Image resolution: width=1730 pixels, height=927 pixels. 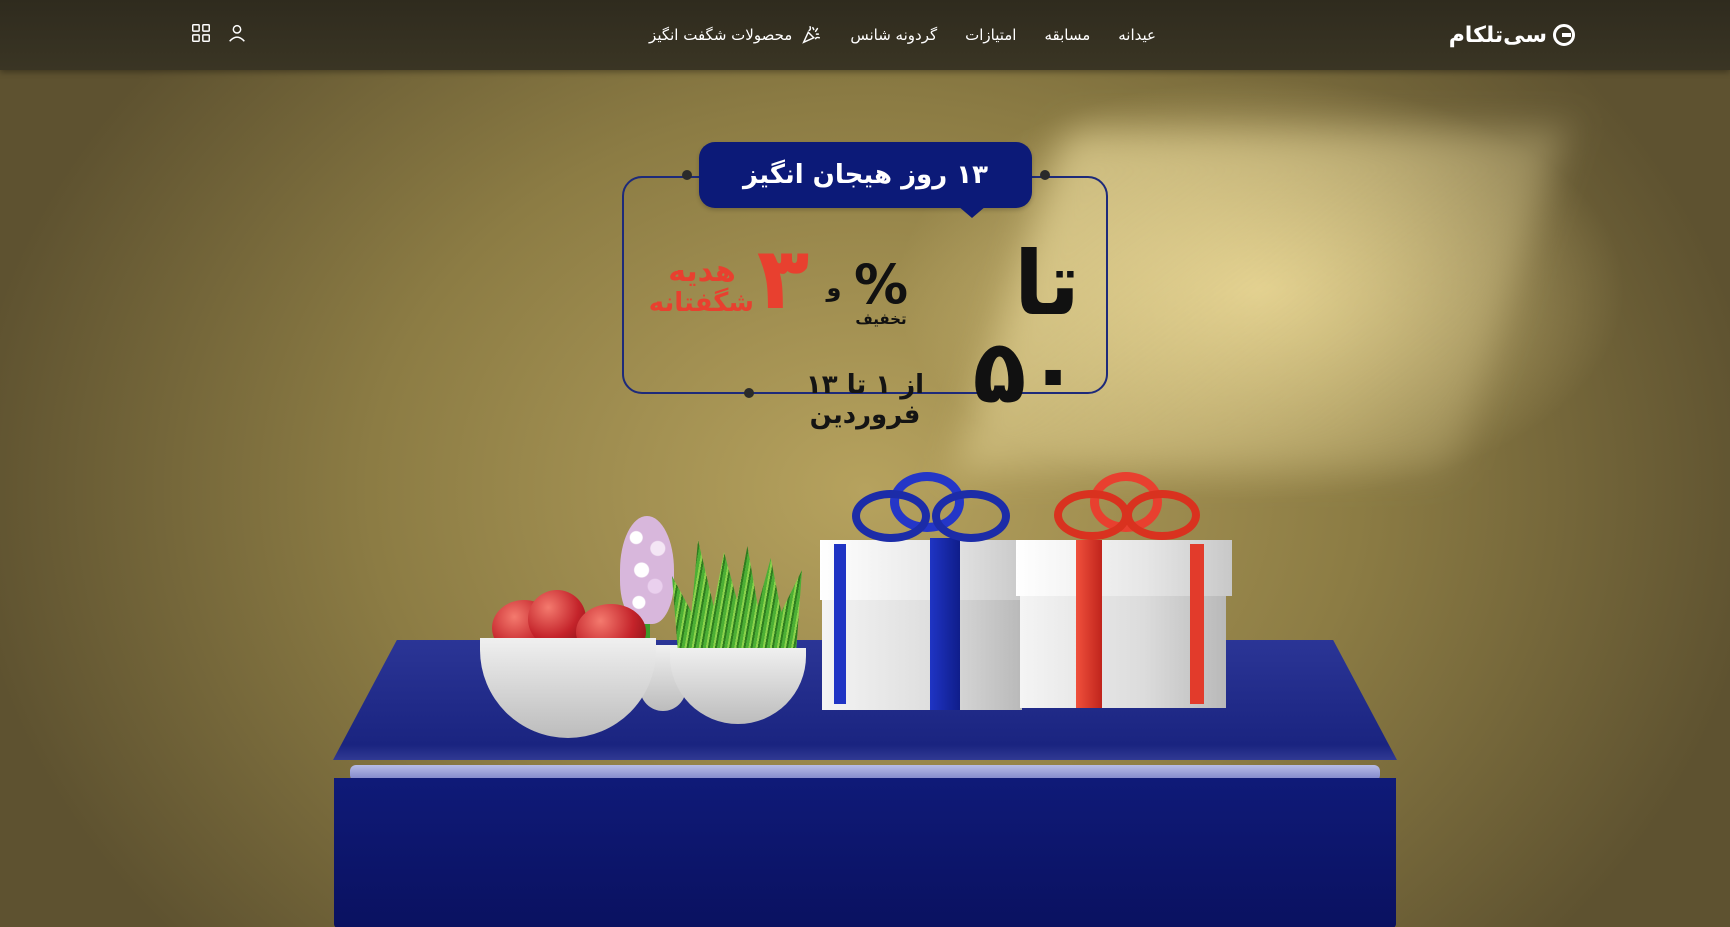 I want to click on discount-label: تخفیف, so click(x=881, y=319).